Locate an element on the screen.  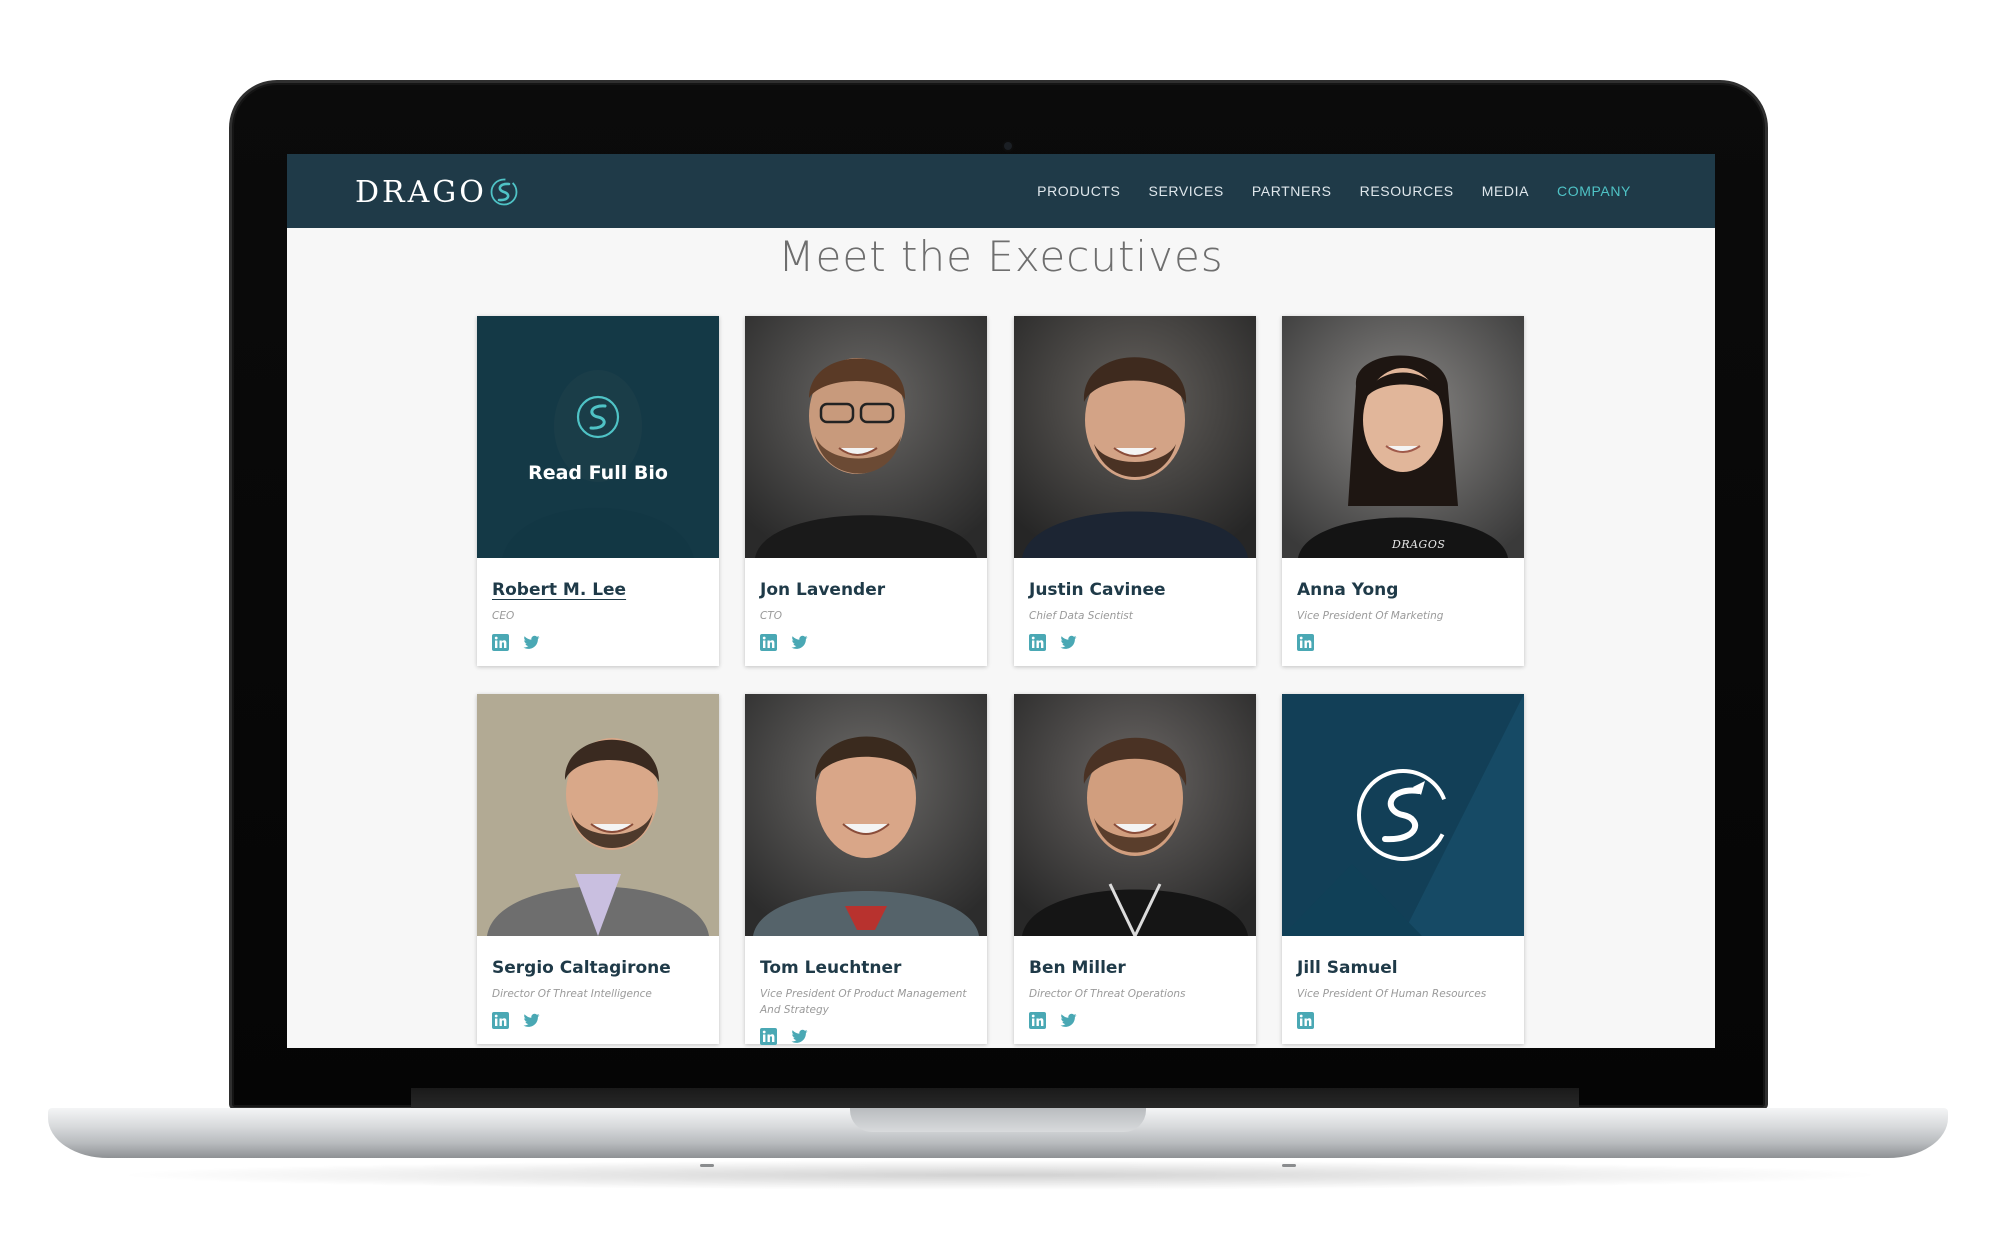
executive-title: CEO is located at coordinates (503, 616).